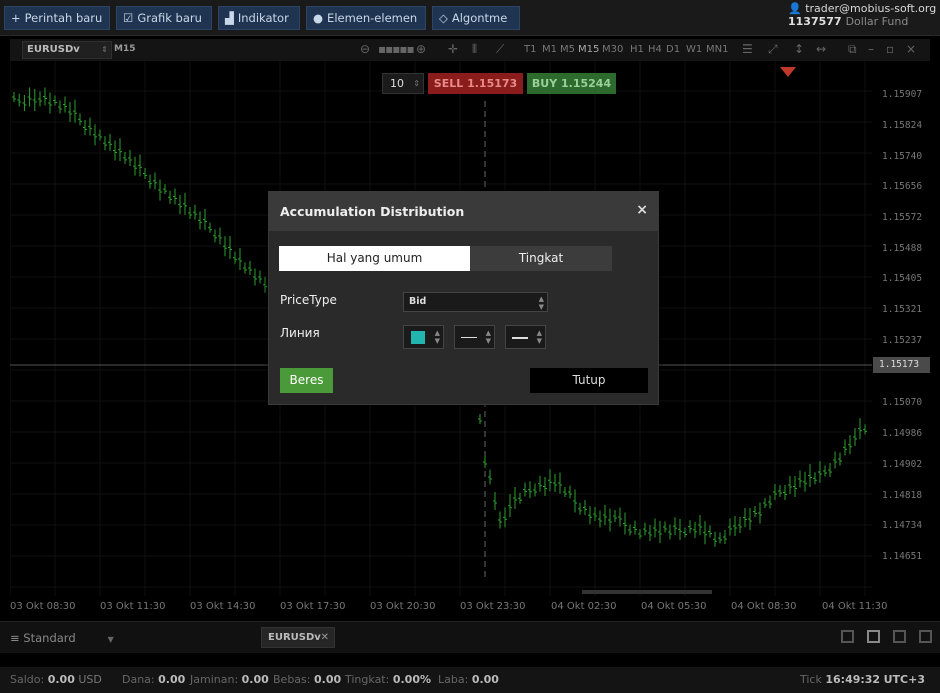 Image resolution: width=940 pixels, height=693 pixels. I want to click on time-tick: 04 Okt 08:30, so click(764, 606).